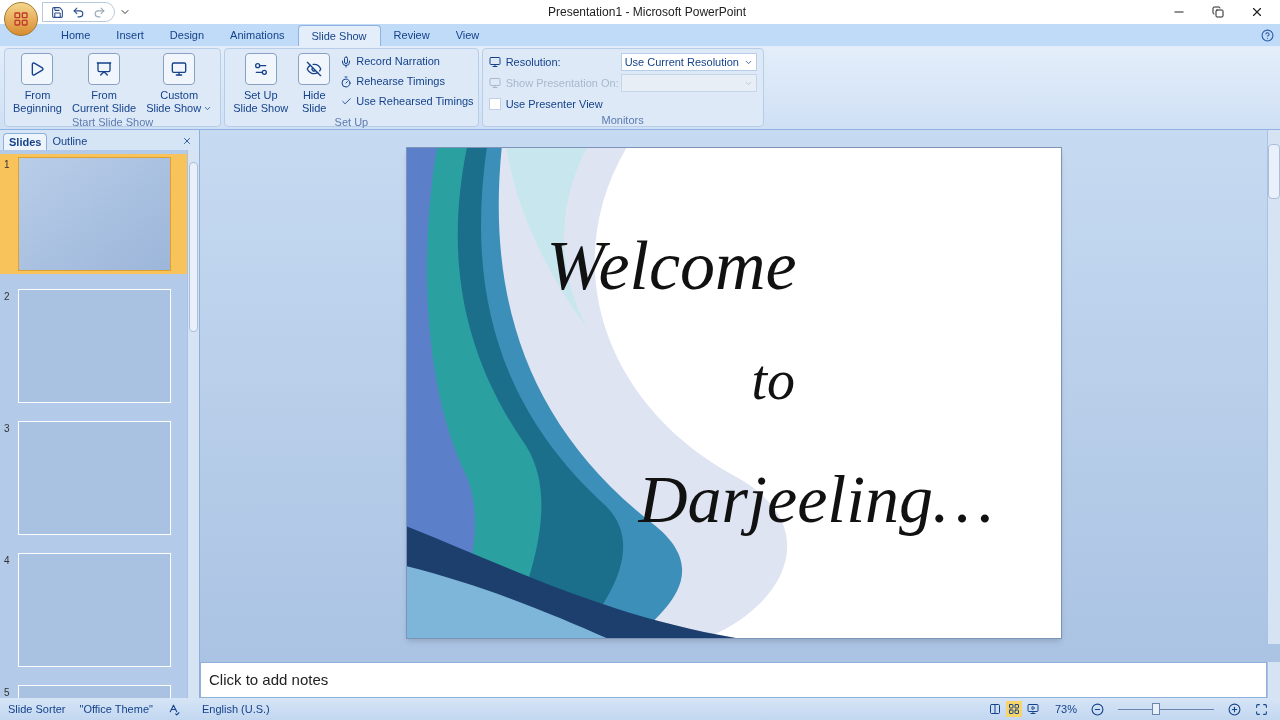 This screenshot has width=1280, height=720. I want to click on group-label: Monitors, so click(622, 120).